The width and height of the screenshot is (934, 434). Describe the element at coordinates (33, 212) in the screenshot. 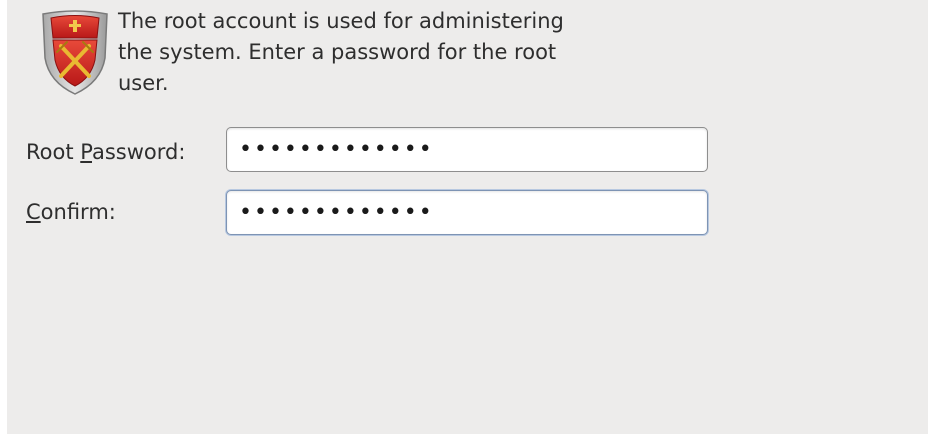

I see `confirm-label-mnemonic: C` at that location.